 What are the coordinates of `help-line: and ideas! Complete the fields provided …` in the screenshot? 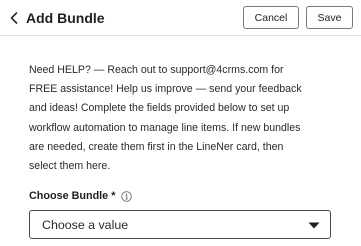 It's located at (159, 108).